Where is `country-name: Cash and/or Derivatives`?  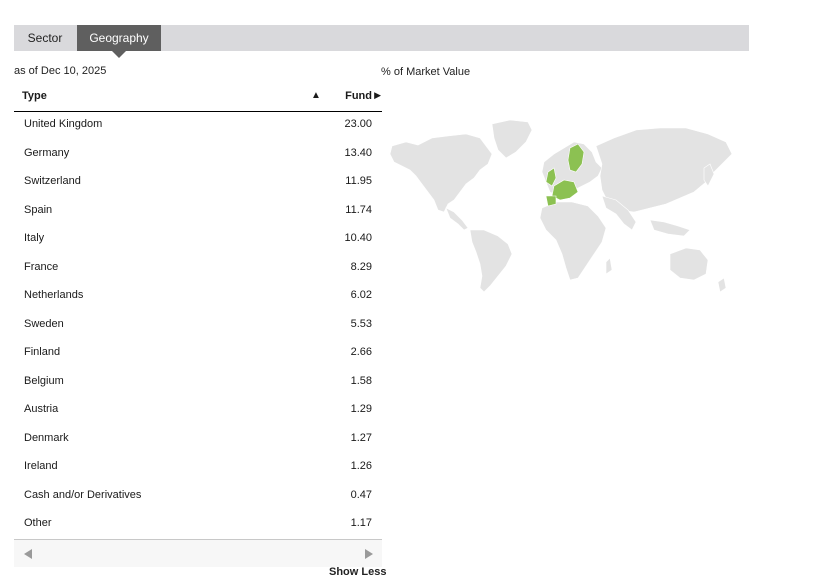
country-name: Cash and/or Derivatives is located at coordinates (83, 494).